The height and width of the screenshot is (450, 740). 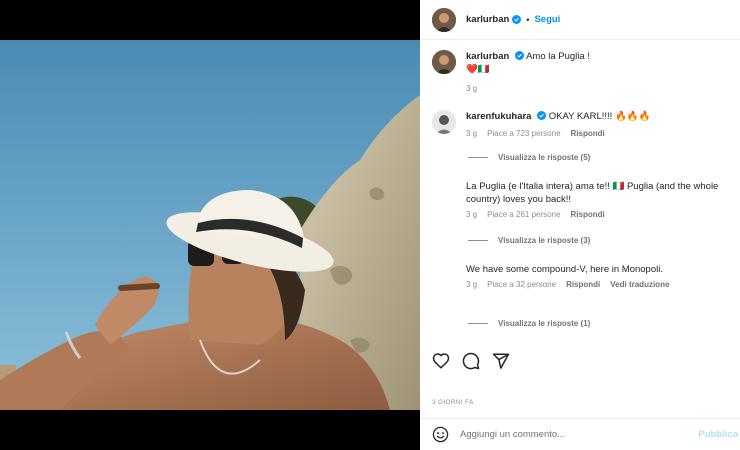 What do you see at coordinates (521, 284) in the screenshot?
I see `comment-likes: Piace a 32 persone` at bounding box center [521, 284].